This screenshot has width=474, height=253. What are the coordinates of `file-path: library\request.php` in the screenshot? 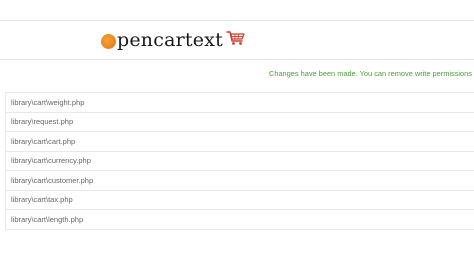 It's located at (42, 122).